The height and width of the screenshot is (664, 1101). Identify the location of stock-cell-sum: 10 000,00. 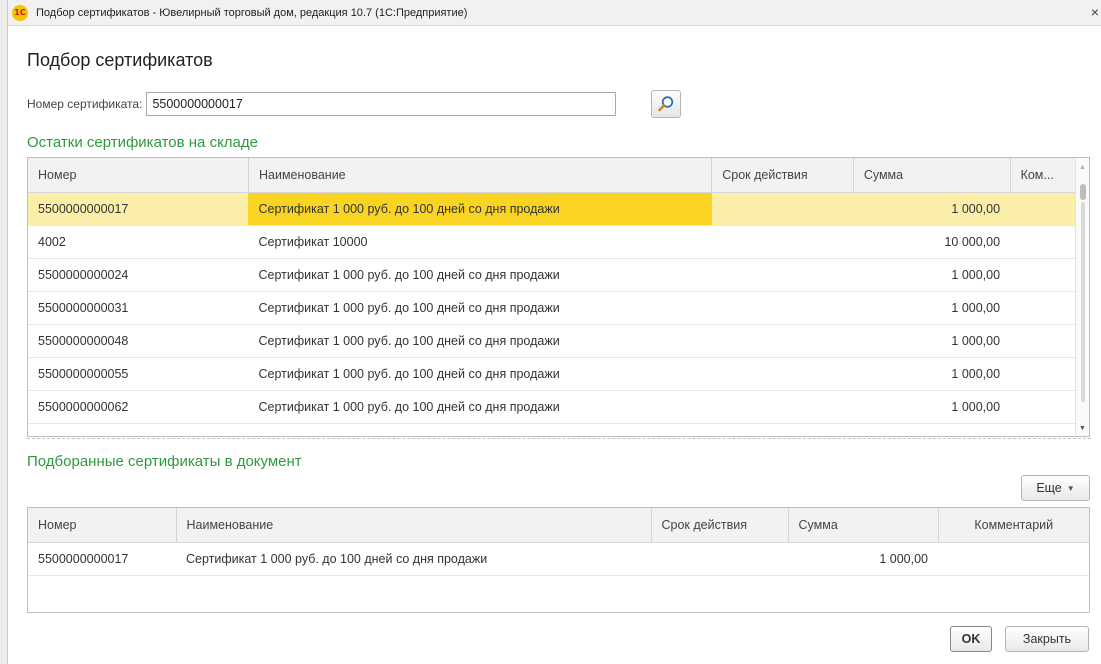
(932, 242).